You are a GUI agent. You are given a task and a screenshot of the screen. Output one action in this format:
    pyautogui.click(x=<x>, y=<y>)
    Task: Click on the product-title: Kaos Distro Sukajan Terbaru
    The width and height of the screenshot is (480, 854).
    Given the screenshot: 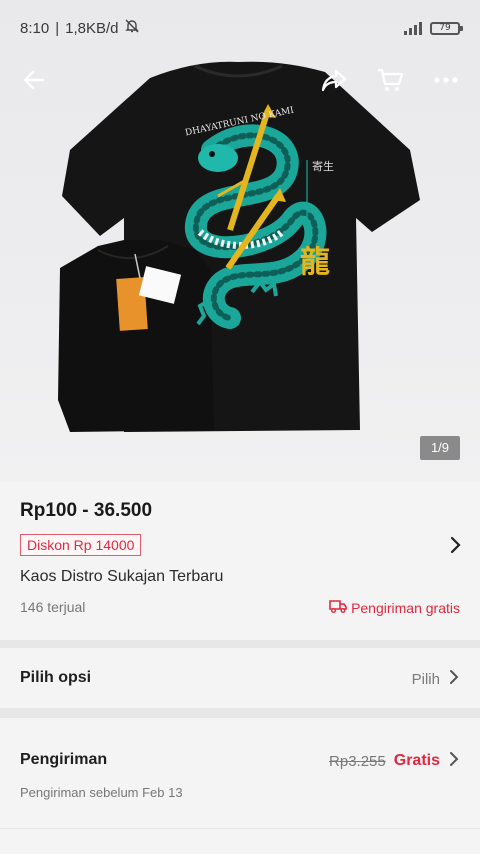 What is the action you would take?
    pyautogui.click(x=122, y=576)
    